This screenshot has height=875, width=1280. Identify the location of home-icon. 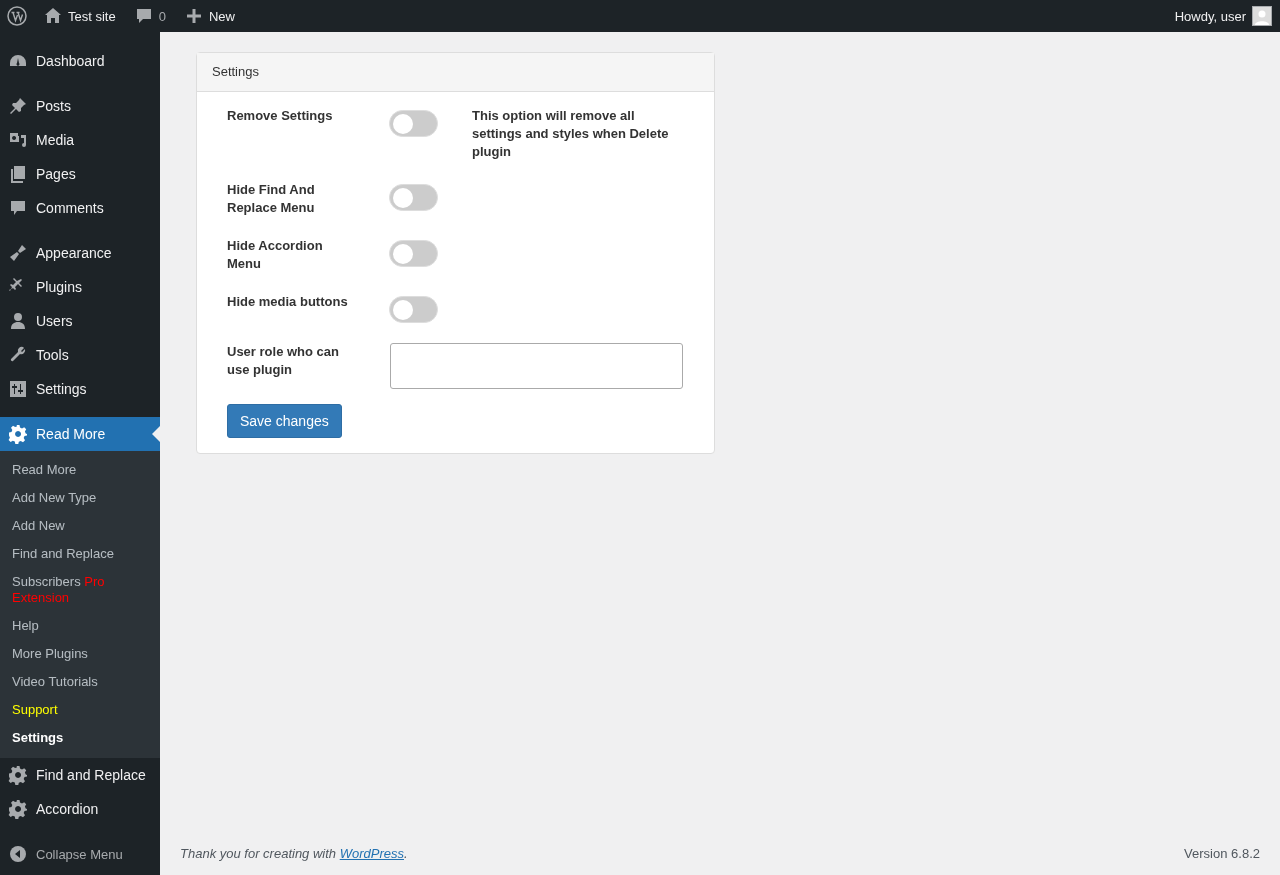
(53, 16).